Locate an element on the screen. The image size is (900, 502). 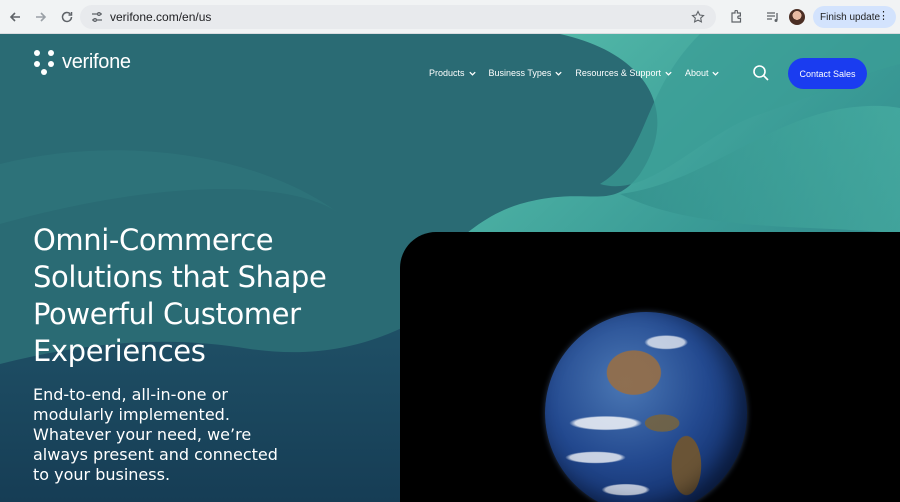
nav-about: About is located at coordinates (703, 73).